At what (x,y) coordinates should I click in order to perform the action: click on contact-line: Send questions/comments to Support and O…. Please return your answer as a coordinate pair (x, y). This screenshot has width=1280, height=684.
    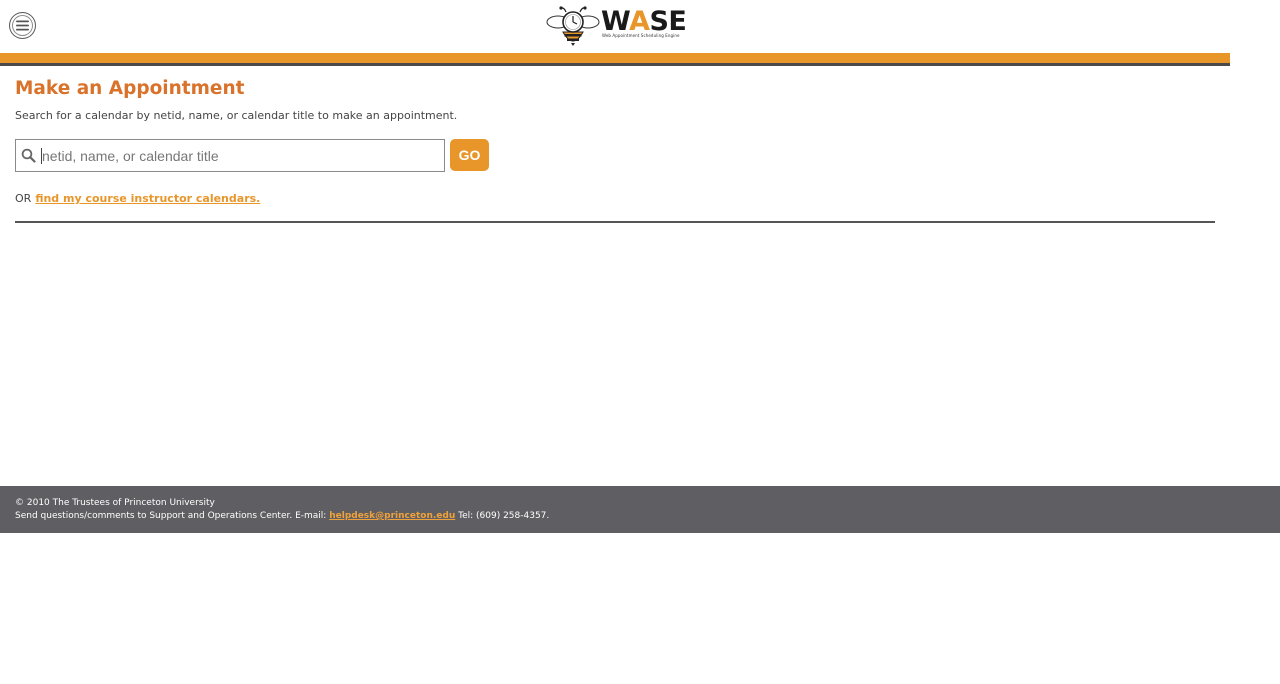
    Looking at the image, I should click on (282, 516).